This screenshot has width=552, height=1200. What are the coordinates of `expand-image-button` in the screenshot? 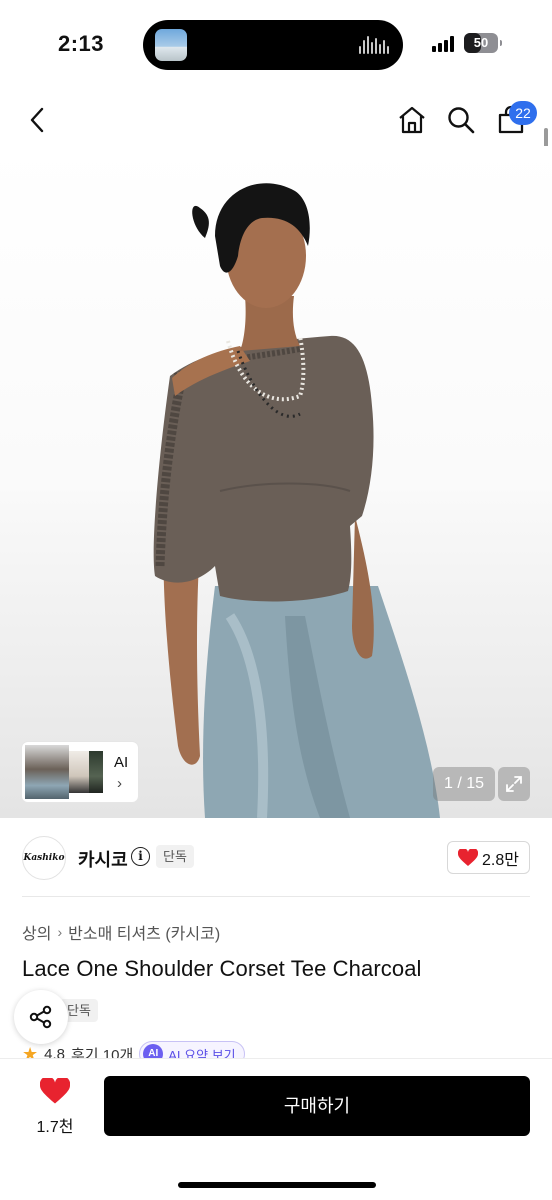 It's located at (514, 784).